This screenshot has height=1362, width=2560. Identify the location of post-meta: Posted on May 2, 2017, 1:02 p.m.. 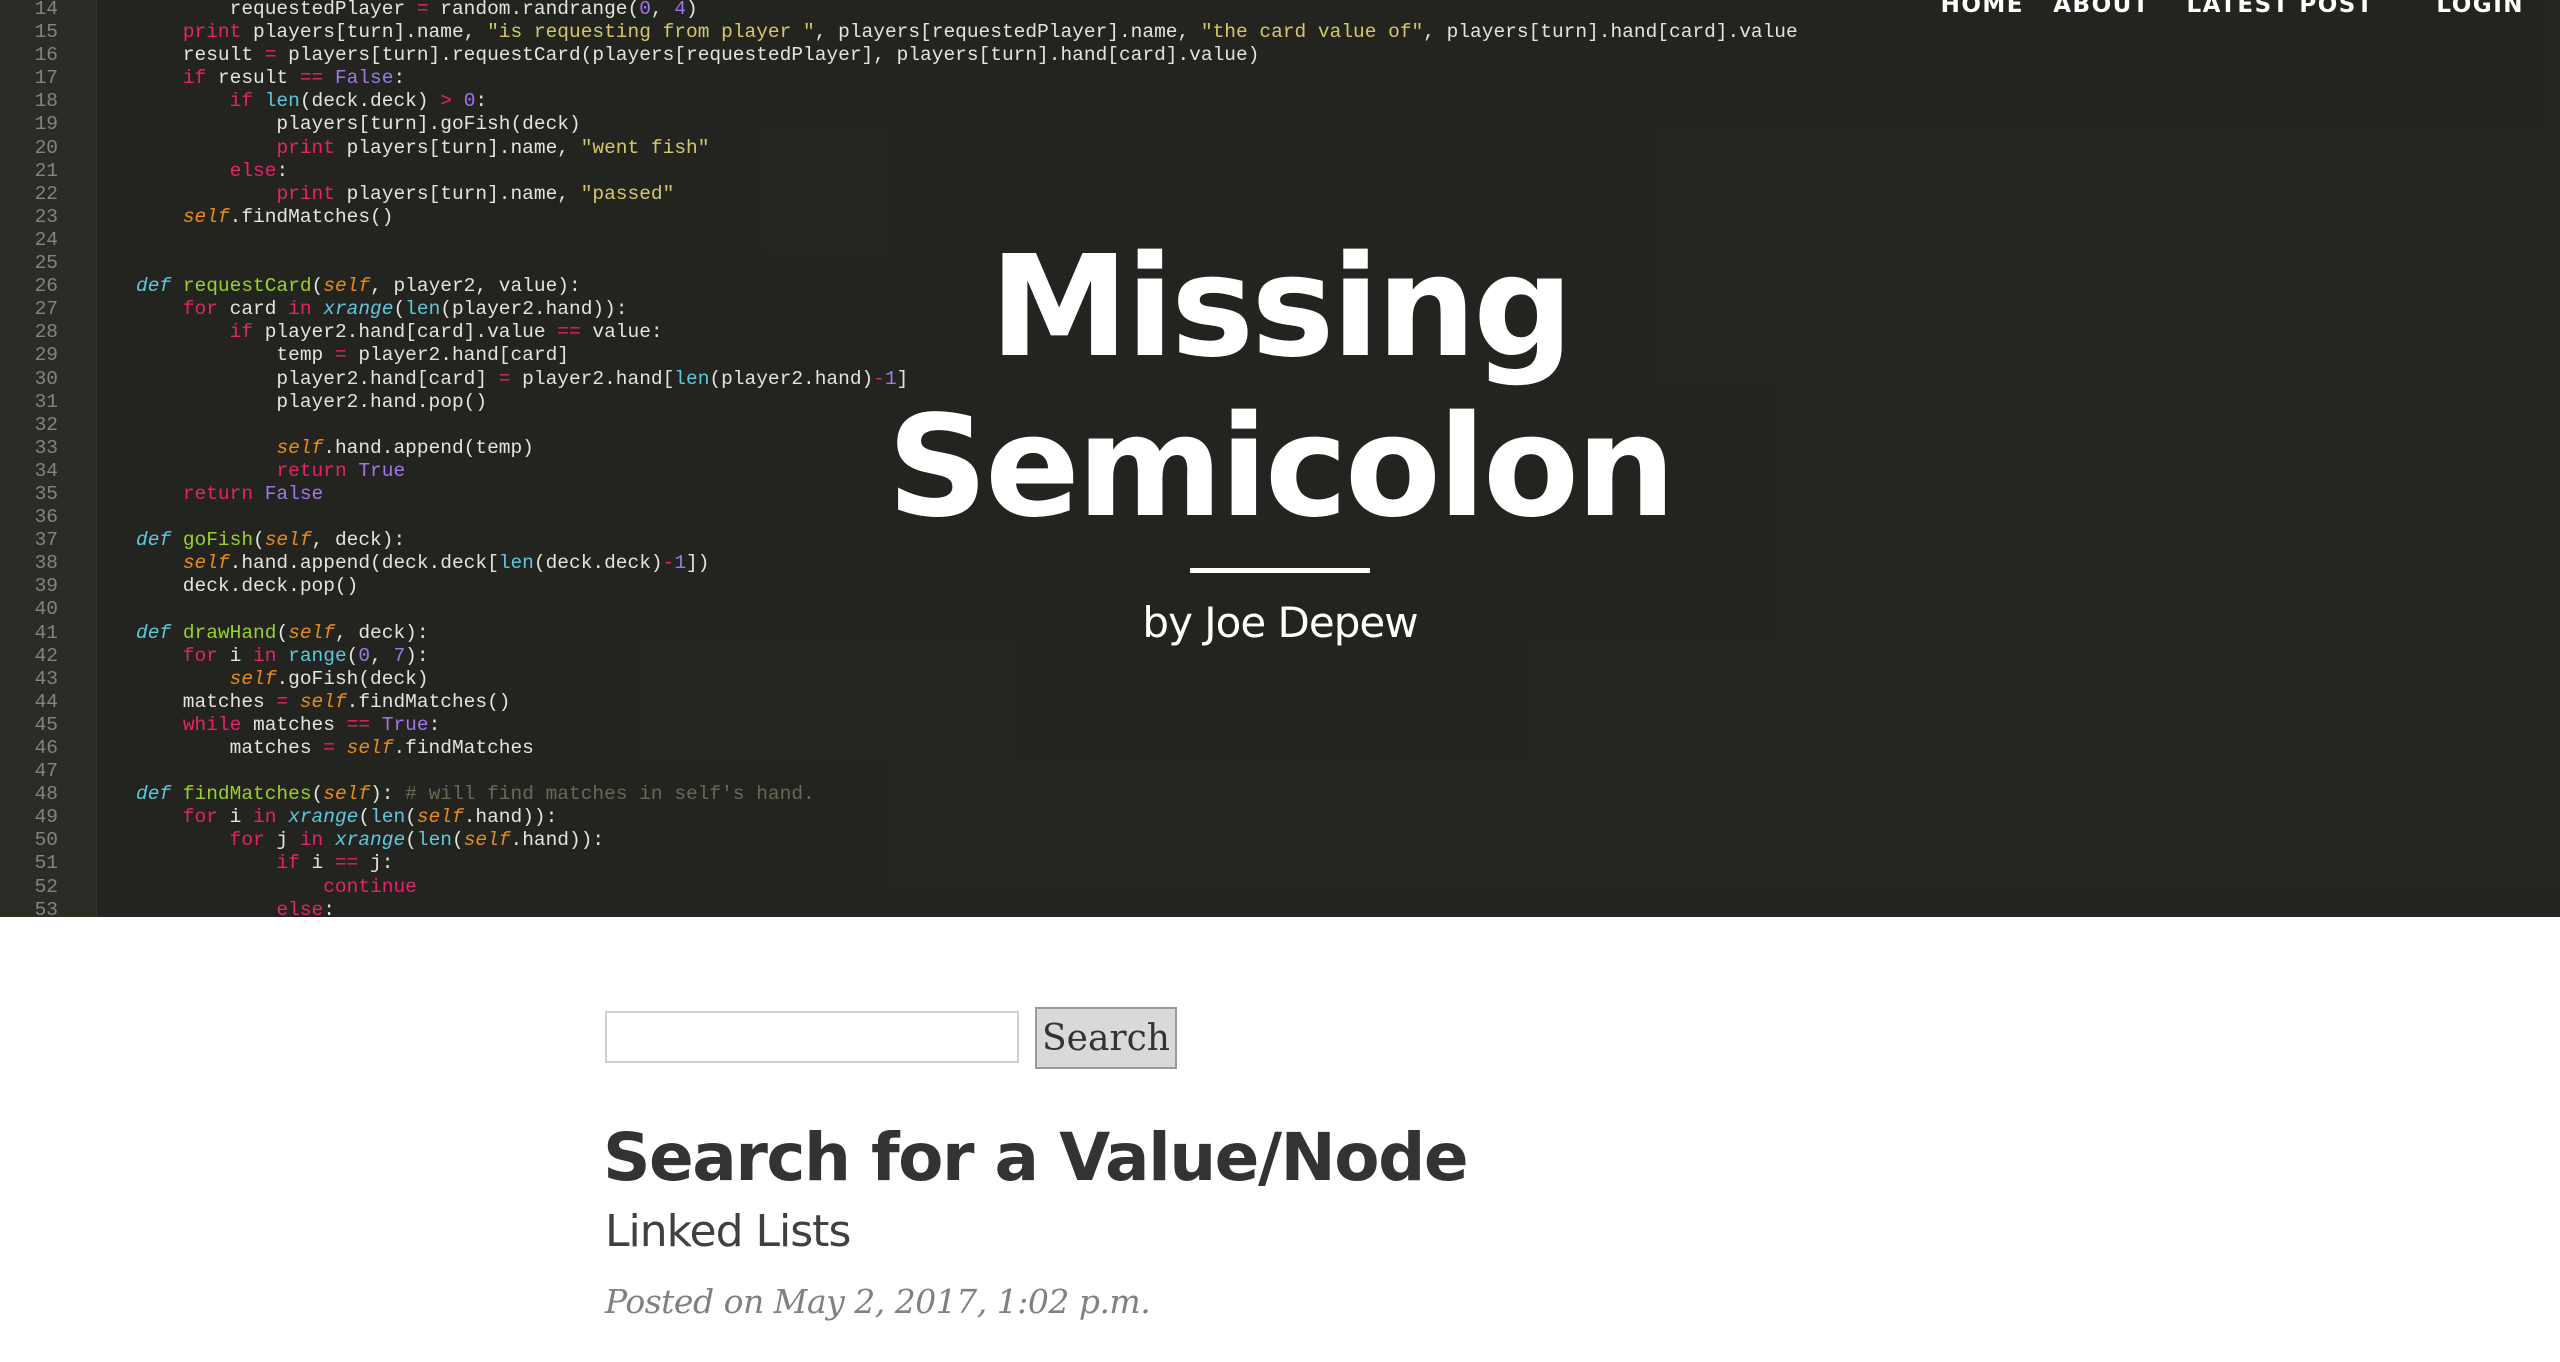
(878, 1301).